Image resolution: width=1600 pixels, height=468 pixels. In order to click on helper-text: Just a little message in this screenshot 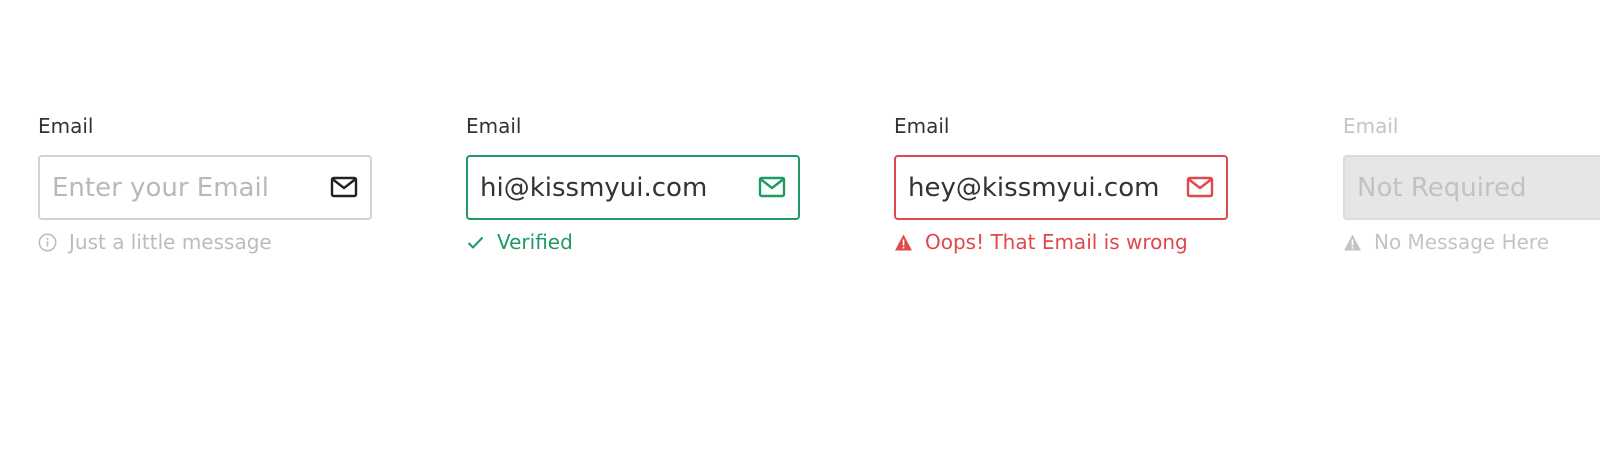, I will do `click(170, 242)`.